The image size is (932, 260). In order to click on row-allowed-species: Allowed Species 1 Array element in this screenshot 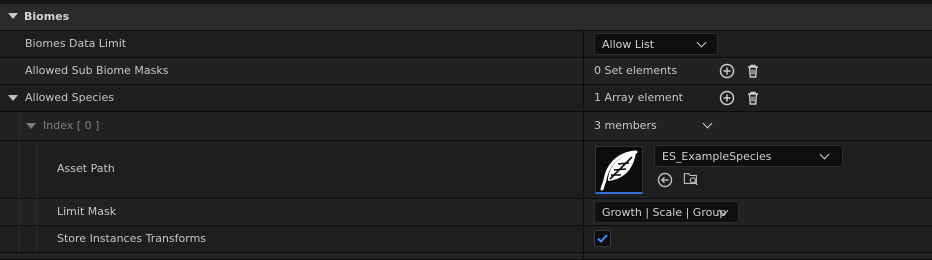, I will do `click(466, 98)`.